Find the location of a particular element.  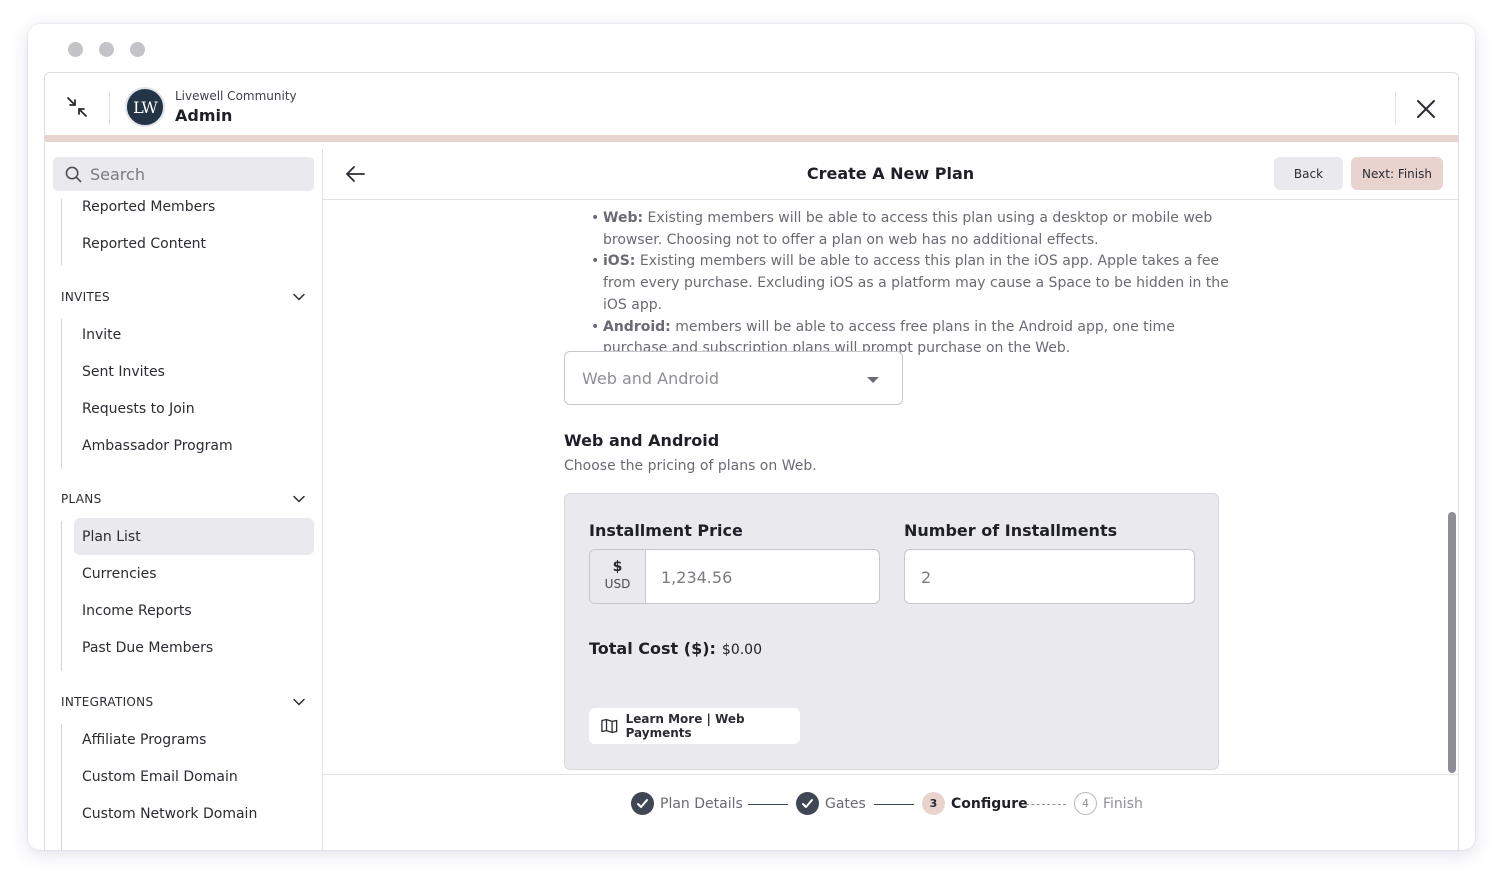

installments-input: 2 is located at coordinates (1049, 576).